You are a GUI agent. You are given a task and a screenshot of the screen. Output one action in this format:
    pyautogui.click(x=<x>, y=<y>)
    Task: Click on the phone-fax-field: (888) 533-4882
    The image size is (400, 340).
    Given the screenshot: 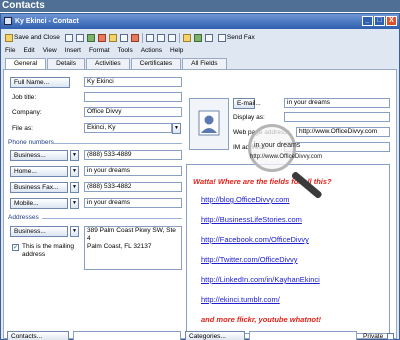 What is the action you would take?
    pyautogui.click(x=133, y=187)
    